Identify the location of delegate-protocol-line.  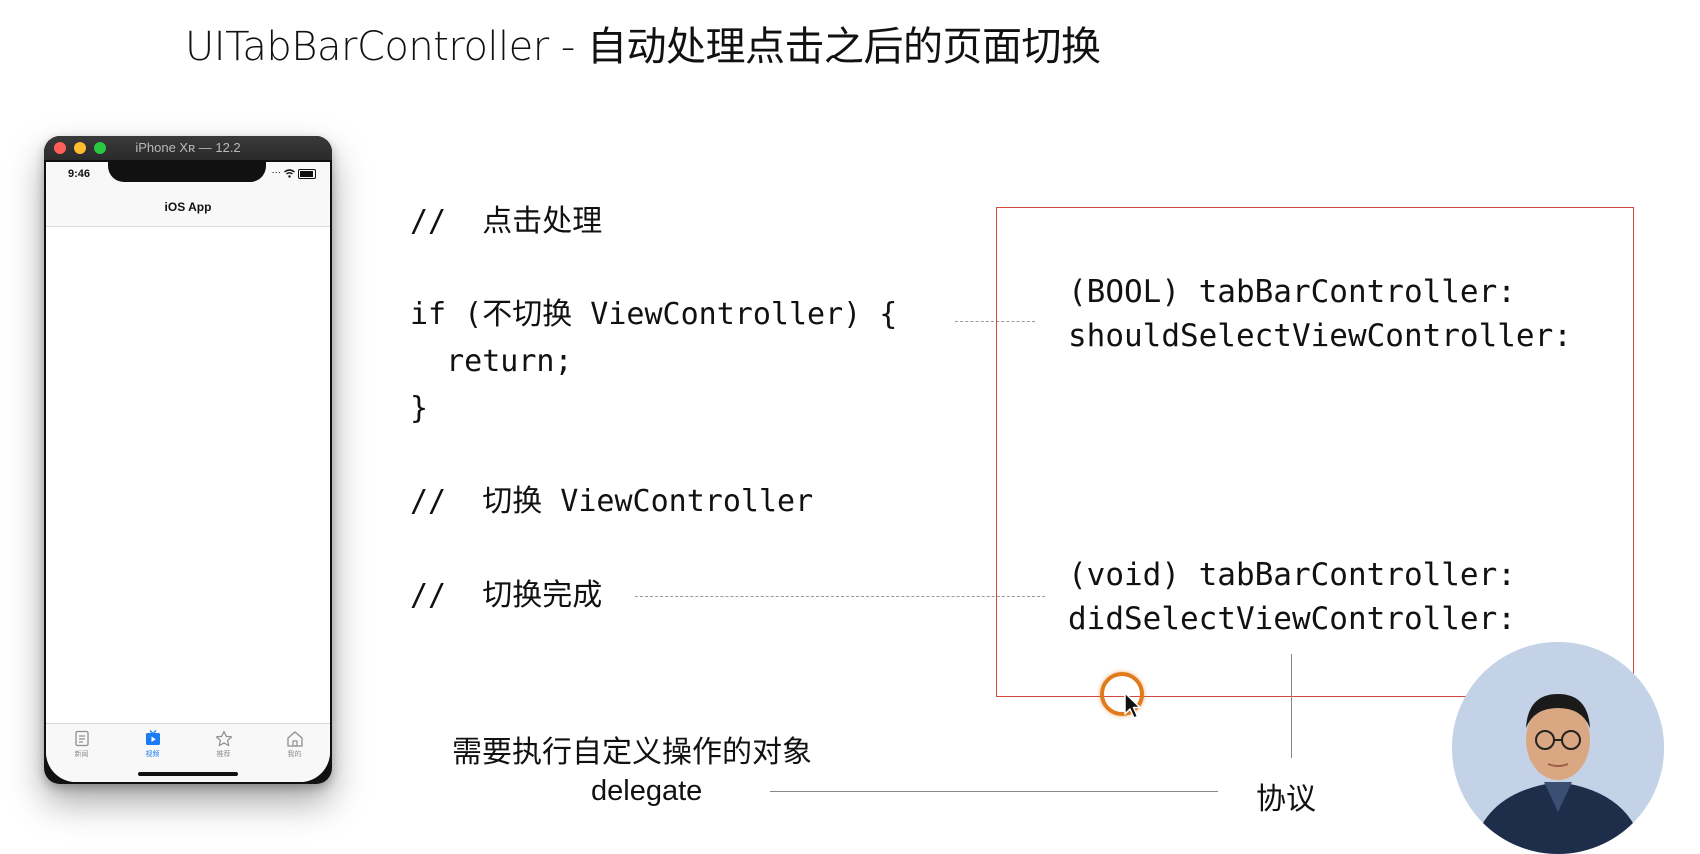
(994, 791).